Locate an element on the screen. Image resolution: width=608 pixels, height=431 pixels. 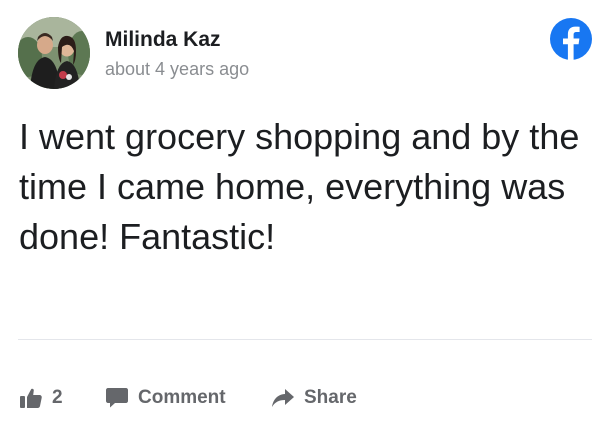
share-label: Share is located at coordinates (330, 397).